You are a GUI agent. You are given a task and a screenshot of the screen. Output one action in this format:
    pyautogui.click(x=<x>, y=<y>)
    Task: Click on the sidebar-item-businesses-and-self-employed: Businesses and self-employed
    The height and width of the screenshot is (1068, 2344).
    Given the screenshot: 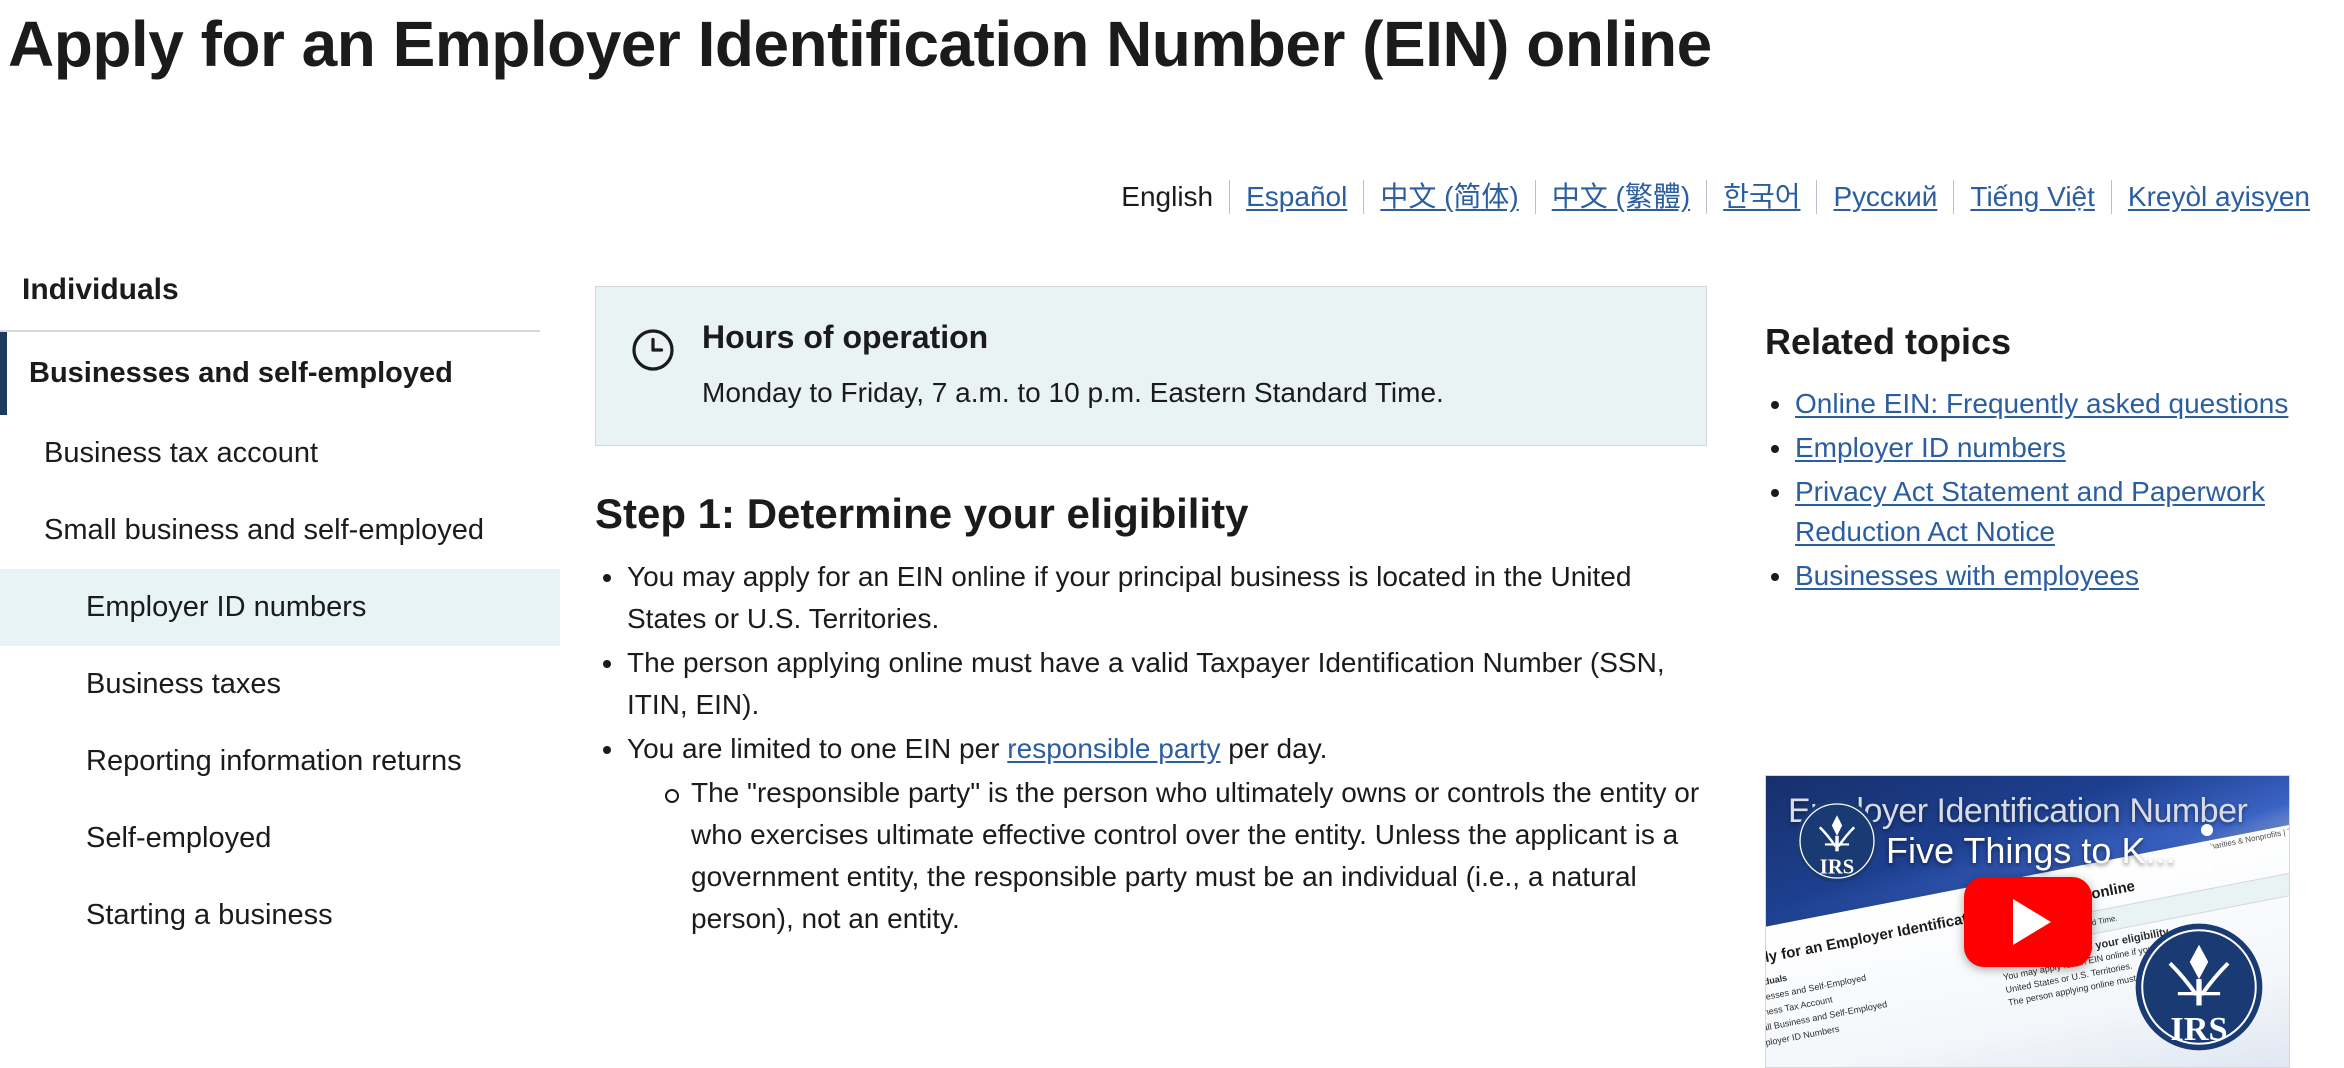 What is the action you would take?
    pyautogui.click(x=280, y=373)
    